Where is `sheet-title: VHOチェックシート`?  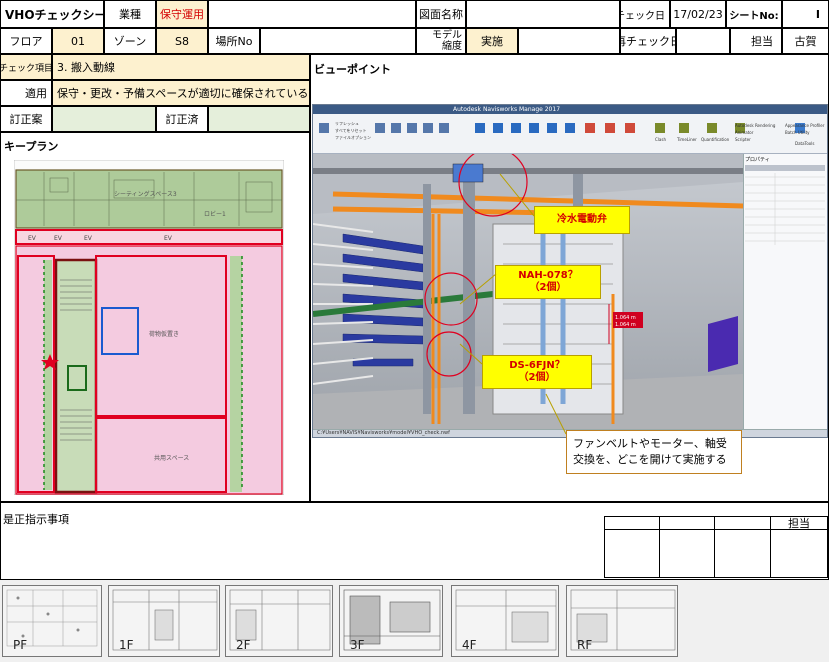 sheet-title: VHOチェックシート is located at coordinates (52, 14).